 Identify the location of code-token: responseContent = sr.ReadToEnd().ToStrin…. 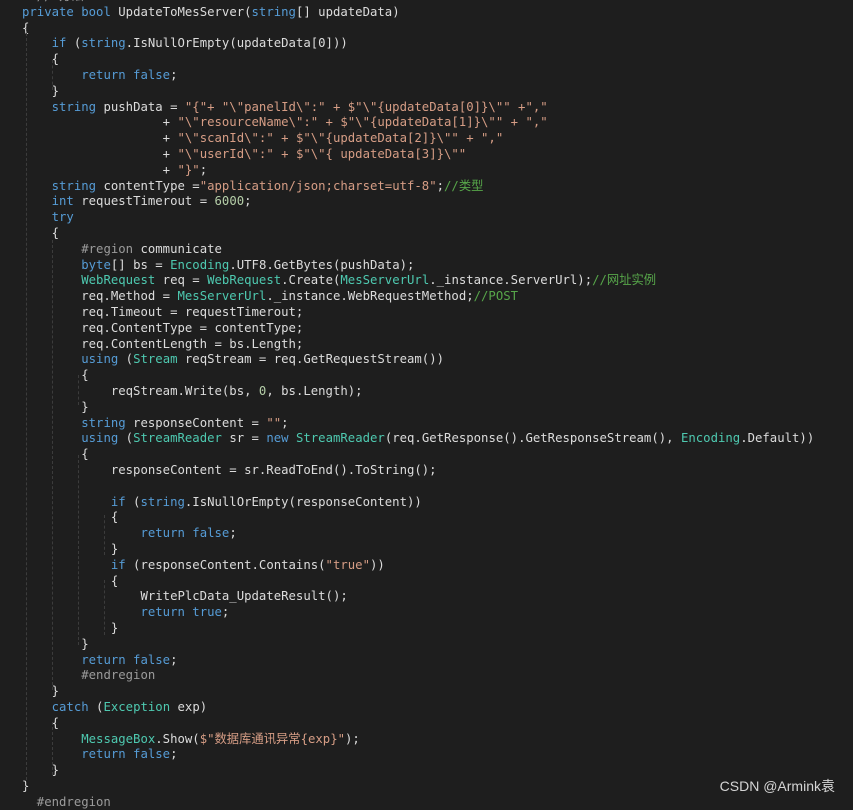
(229, 470).